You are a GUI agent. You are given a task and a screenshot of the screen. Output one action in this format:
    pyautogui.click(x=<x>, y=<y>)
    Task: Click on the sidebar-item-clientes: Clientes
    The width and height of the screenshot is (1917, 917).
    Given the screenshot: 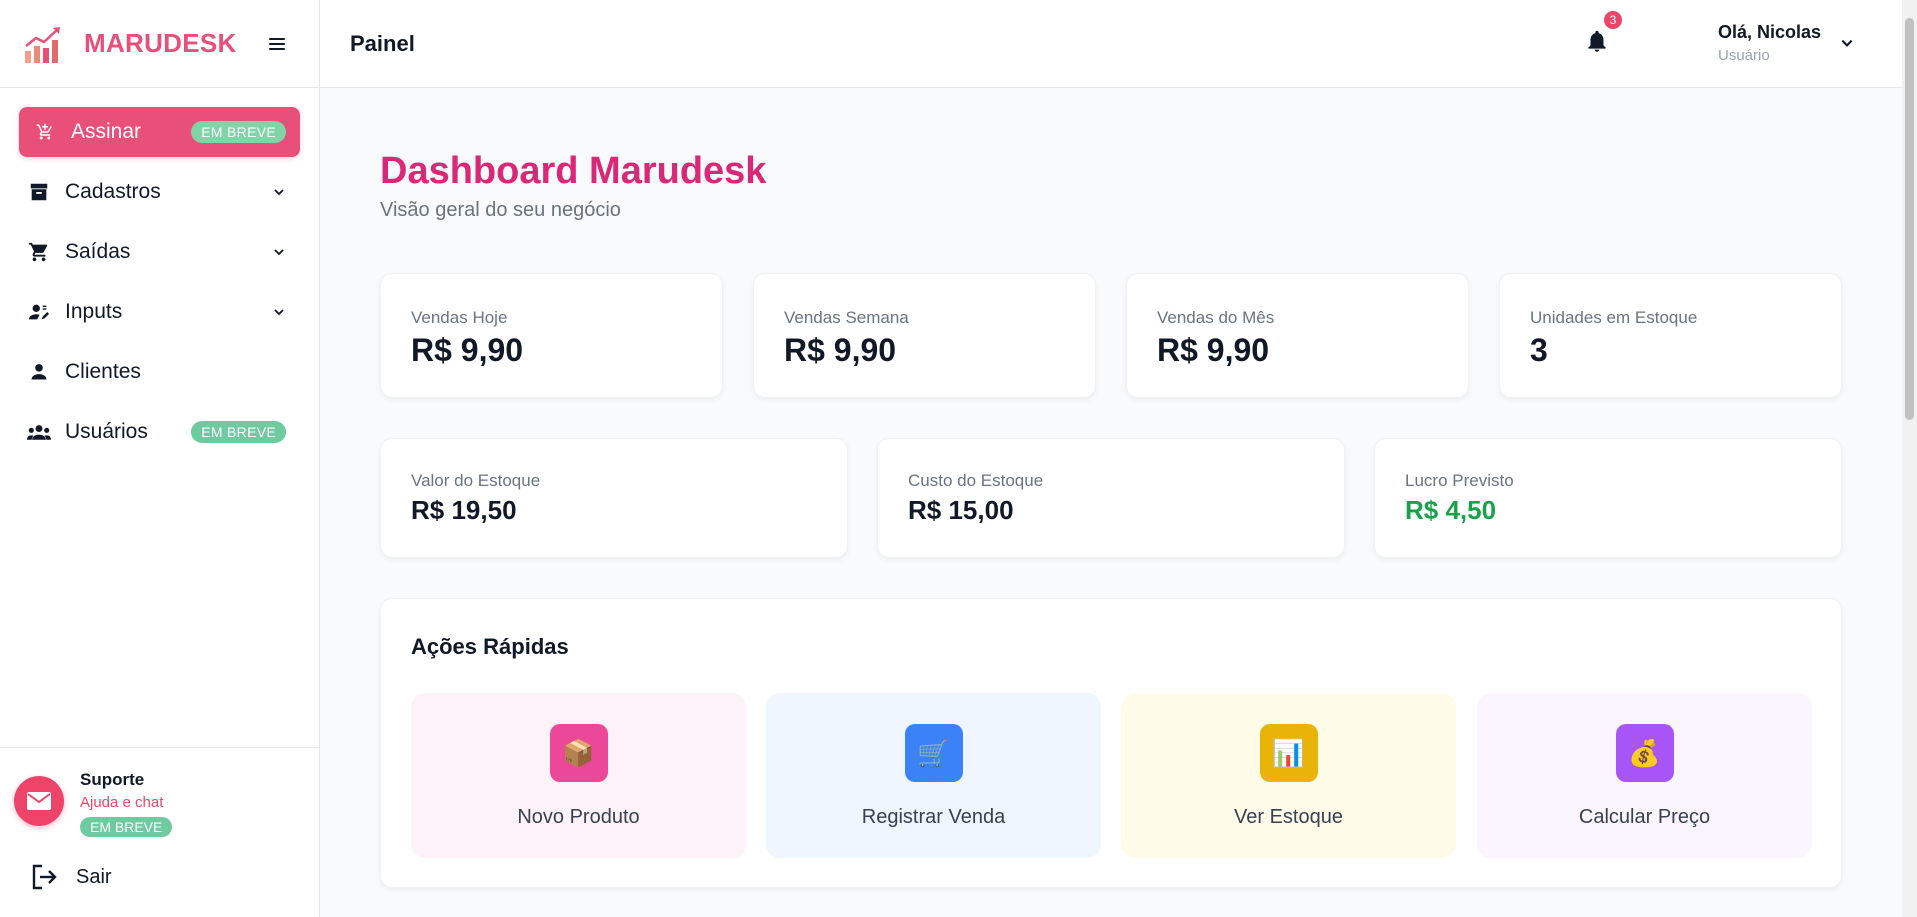 What is the action you would take?
    pyautogui.click(x=159, y=372)
    